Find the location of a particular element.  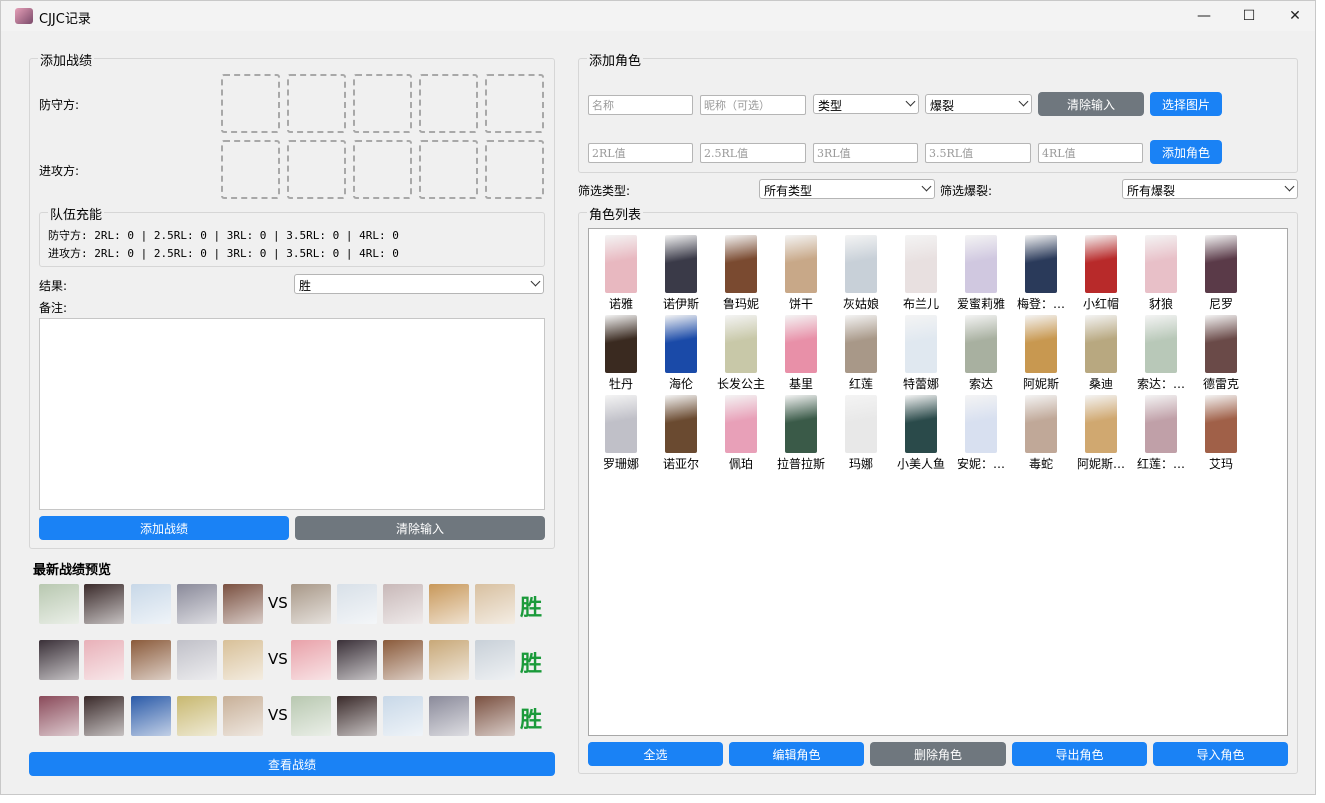

minimize-button: — is located at coordinates (1204, 16).